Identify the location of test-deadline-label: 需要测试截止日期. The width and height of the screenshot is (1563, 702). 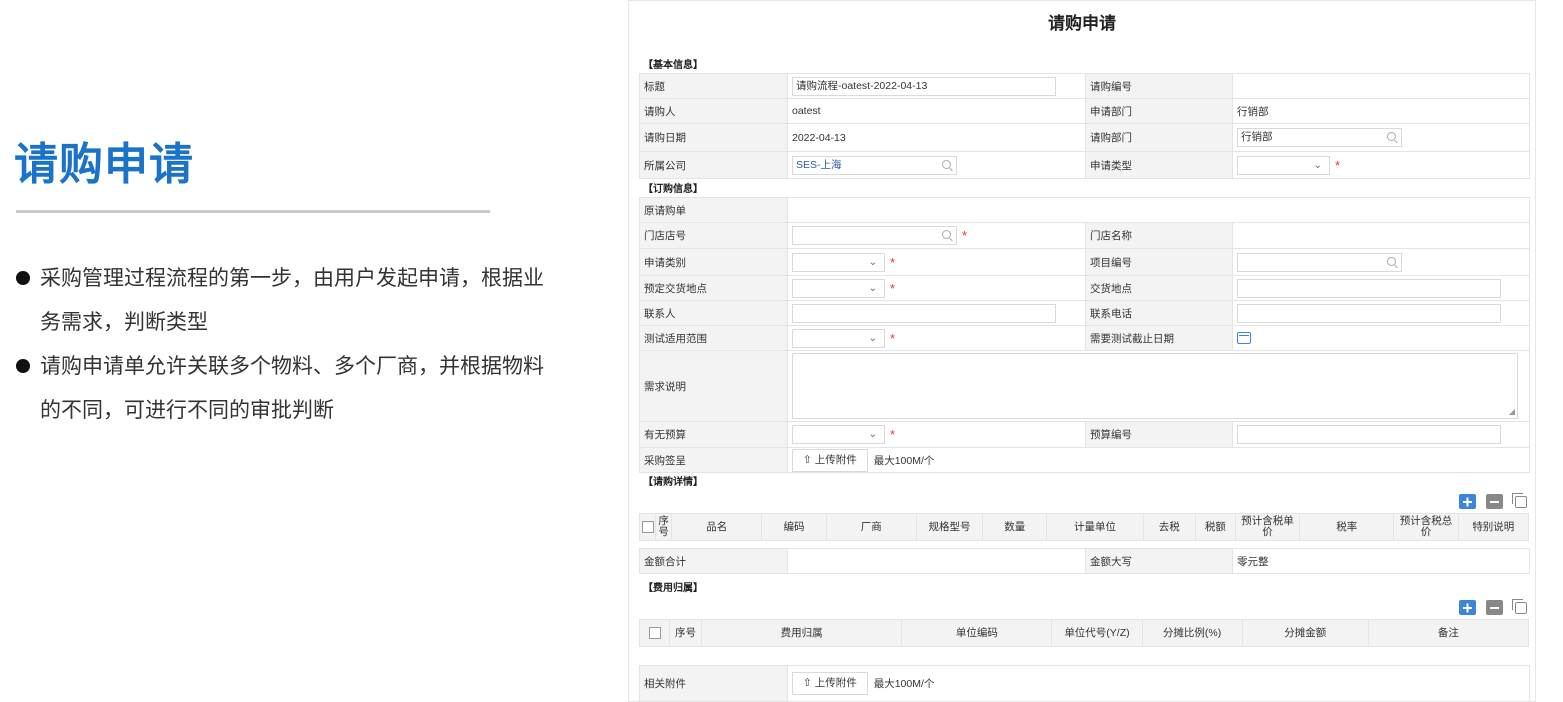
(1159, 338).